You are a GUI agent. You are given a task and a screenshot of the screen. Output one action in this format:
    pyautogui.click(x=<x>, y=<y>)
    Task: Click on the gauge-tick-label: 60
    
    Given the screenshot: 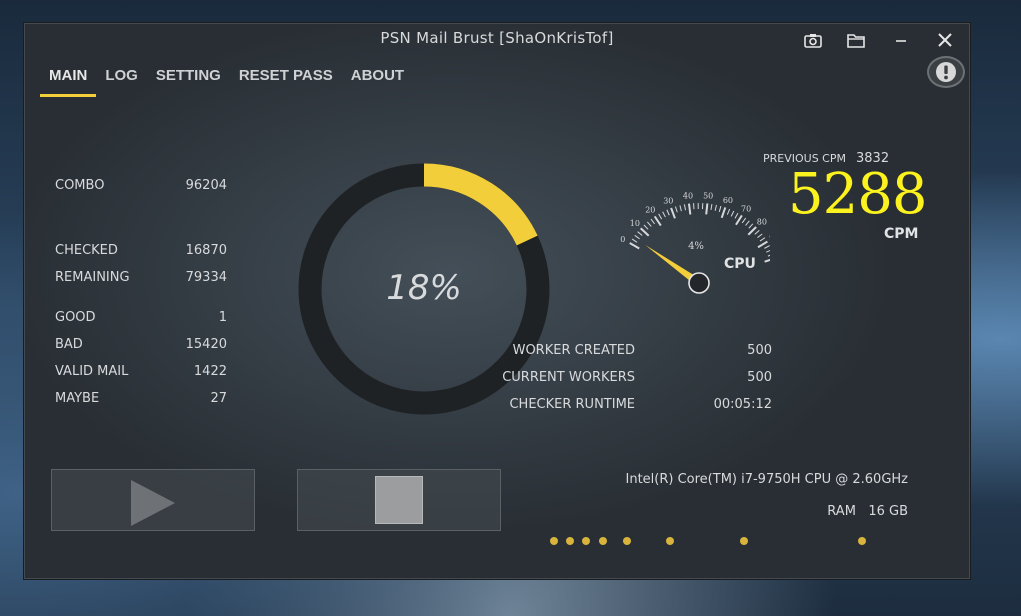 What is the action you would take?
    pyautogui.click(x=728, y=200)
    